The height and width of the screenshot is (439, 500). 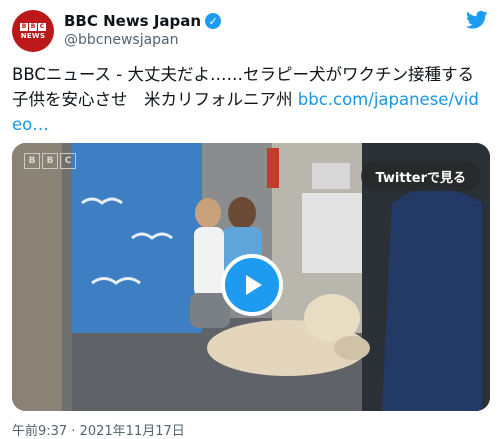 I want to click on avatar: B B C NEWS, so click(x=33, y=31).